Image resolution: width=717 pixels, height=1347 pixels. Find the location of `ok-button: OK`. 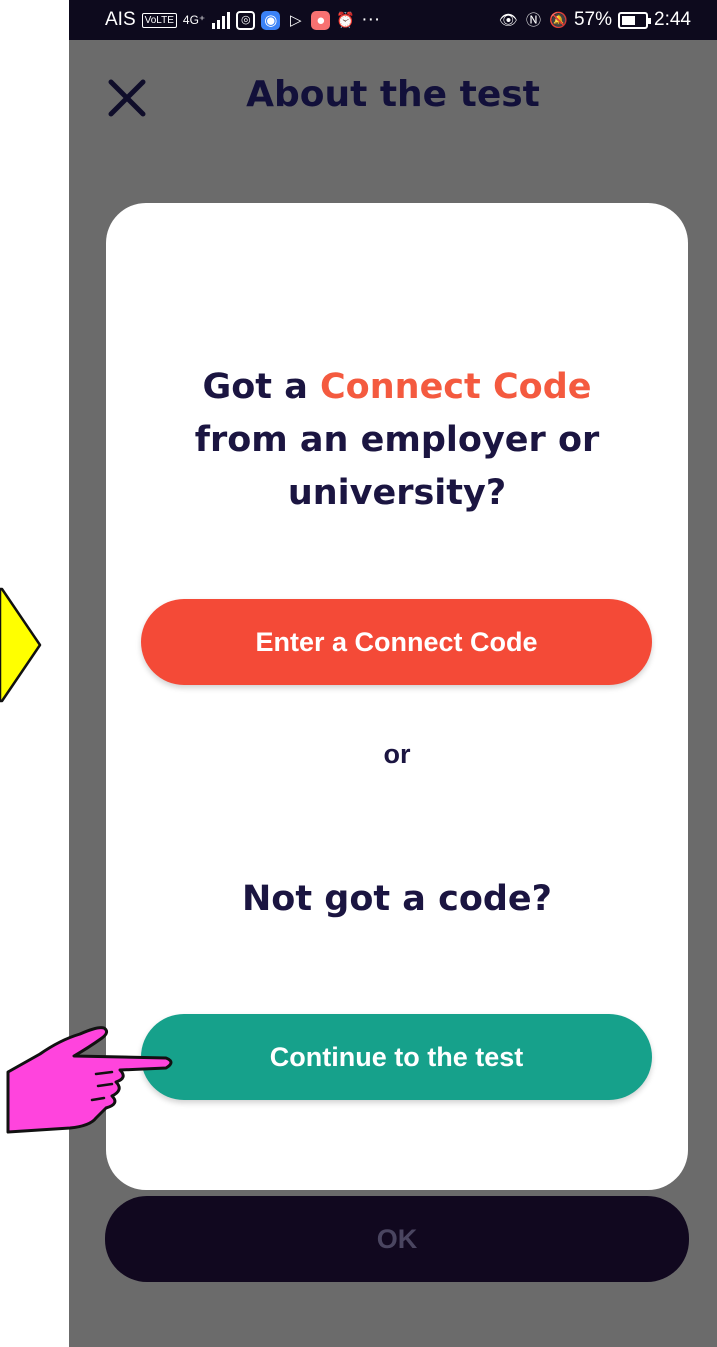

ok-button: OK is located at coordinates (397, 1239).